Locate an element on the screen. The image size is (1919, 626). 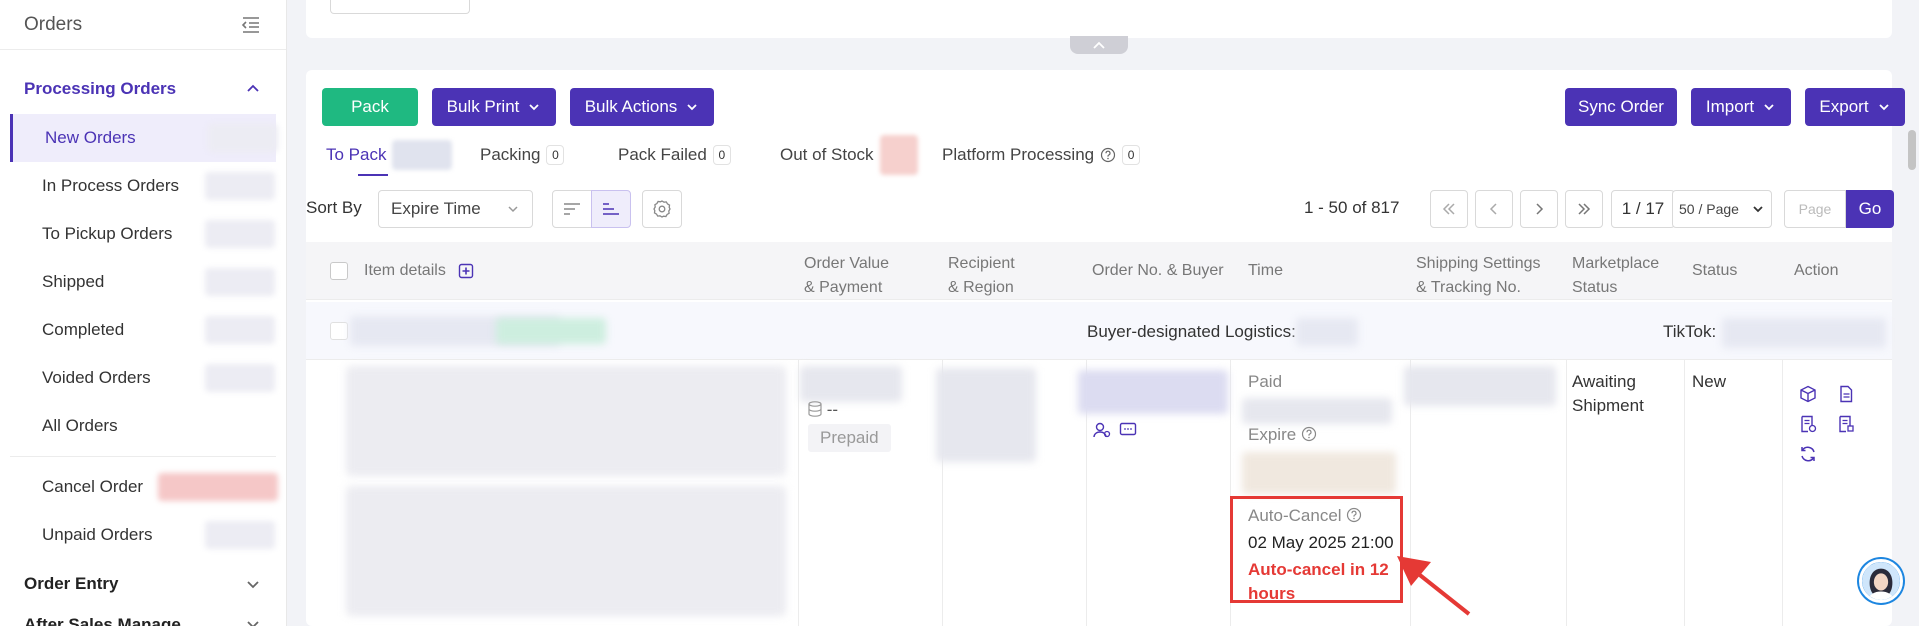
sidebar-group-after-sales: After Sales Manage is located at coordinates (143, 617).